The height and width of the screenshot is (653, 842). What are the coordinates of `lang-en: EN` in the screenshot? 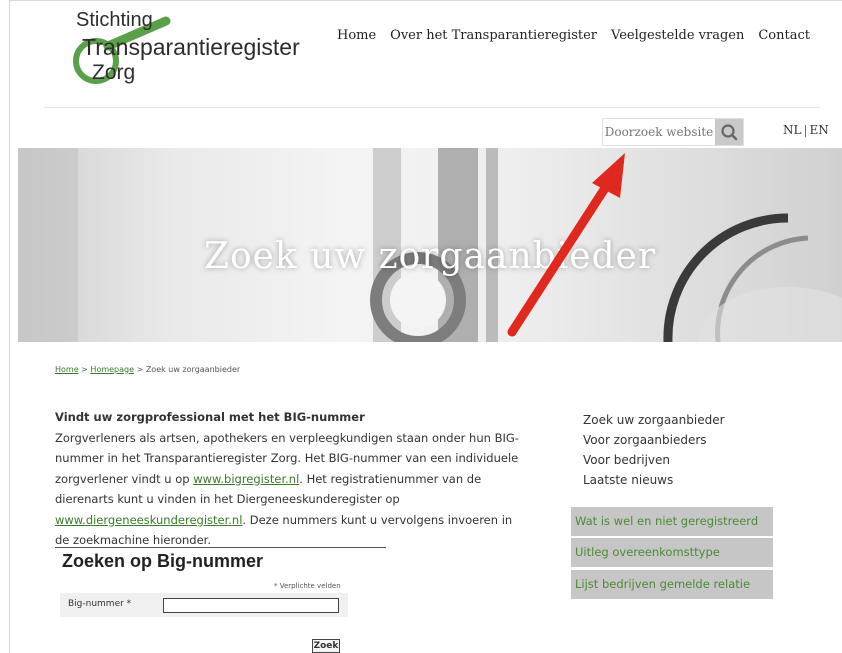 It's located at (819, 130).